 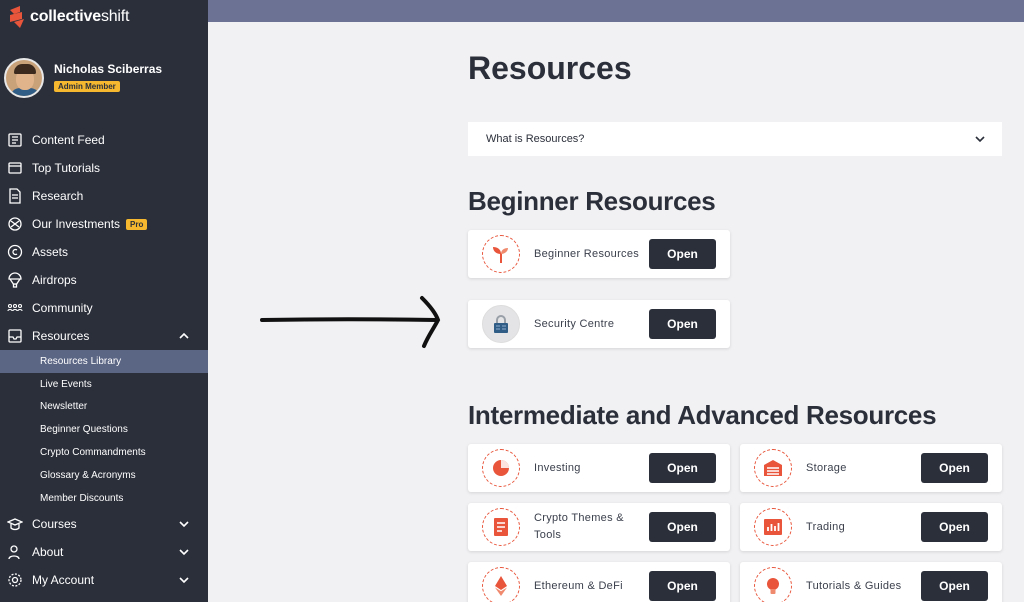 What do you see at coordinates (80, 16) in the screenshot?
I see `logo-text: collectiveshift` at bounding box center [80, 16].